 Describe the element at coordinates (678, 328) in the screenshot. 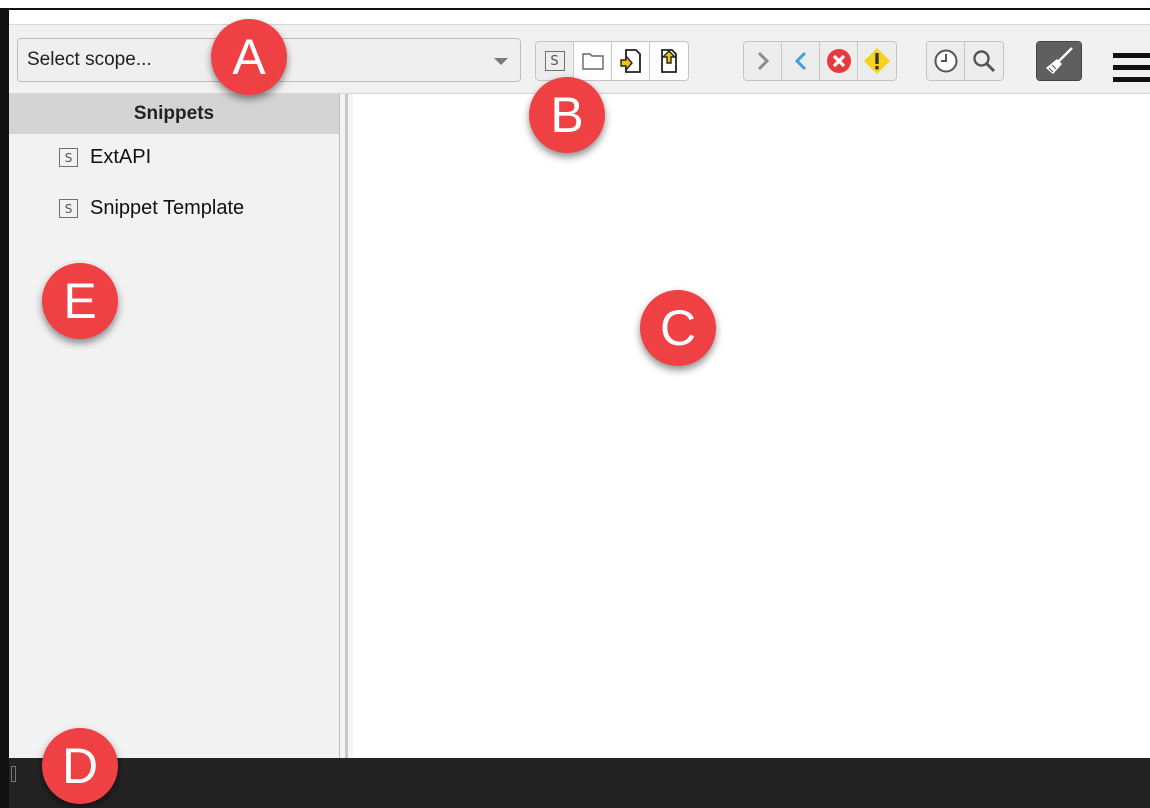

I see `callout-c: C` at that location.